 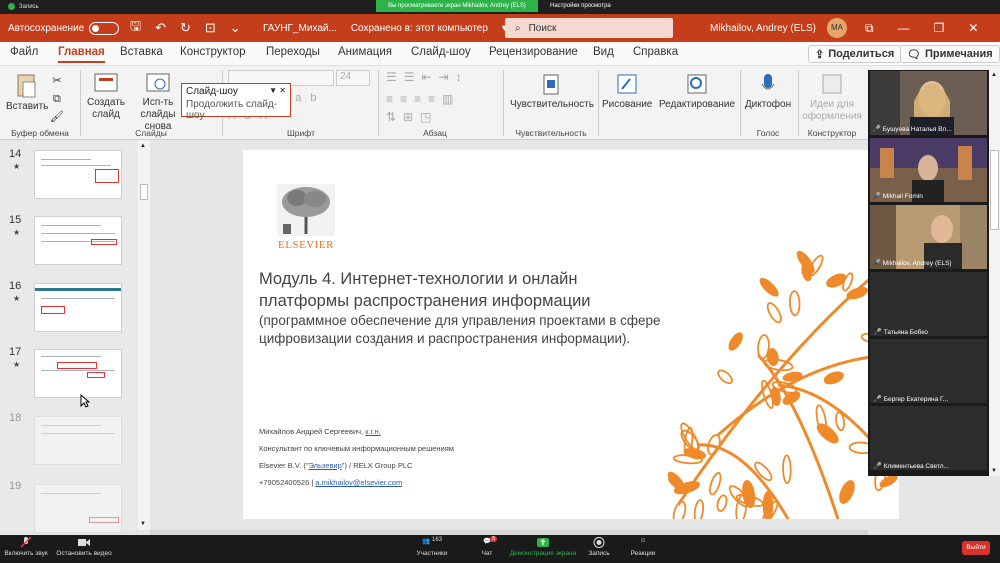 I want to click on autosave-toggle: Автосохранение, so click(x=64, y=28).